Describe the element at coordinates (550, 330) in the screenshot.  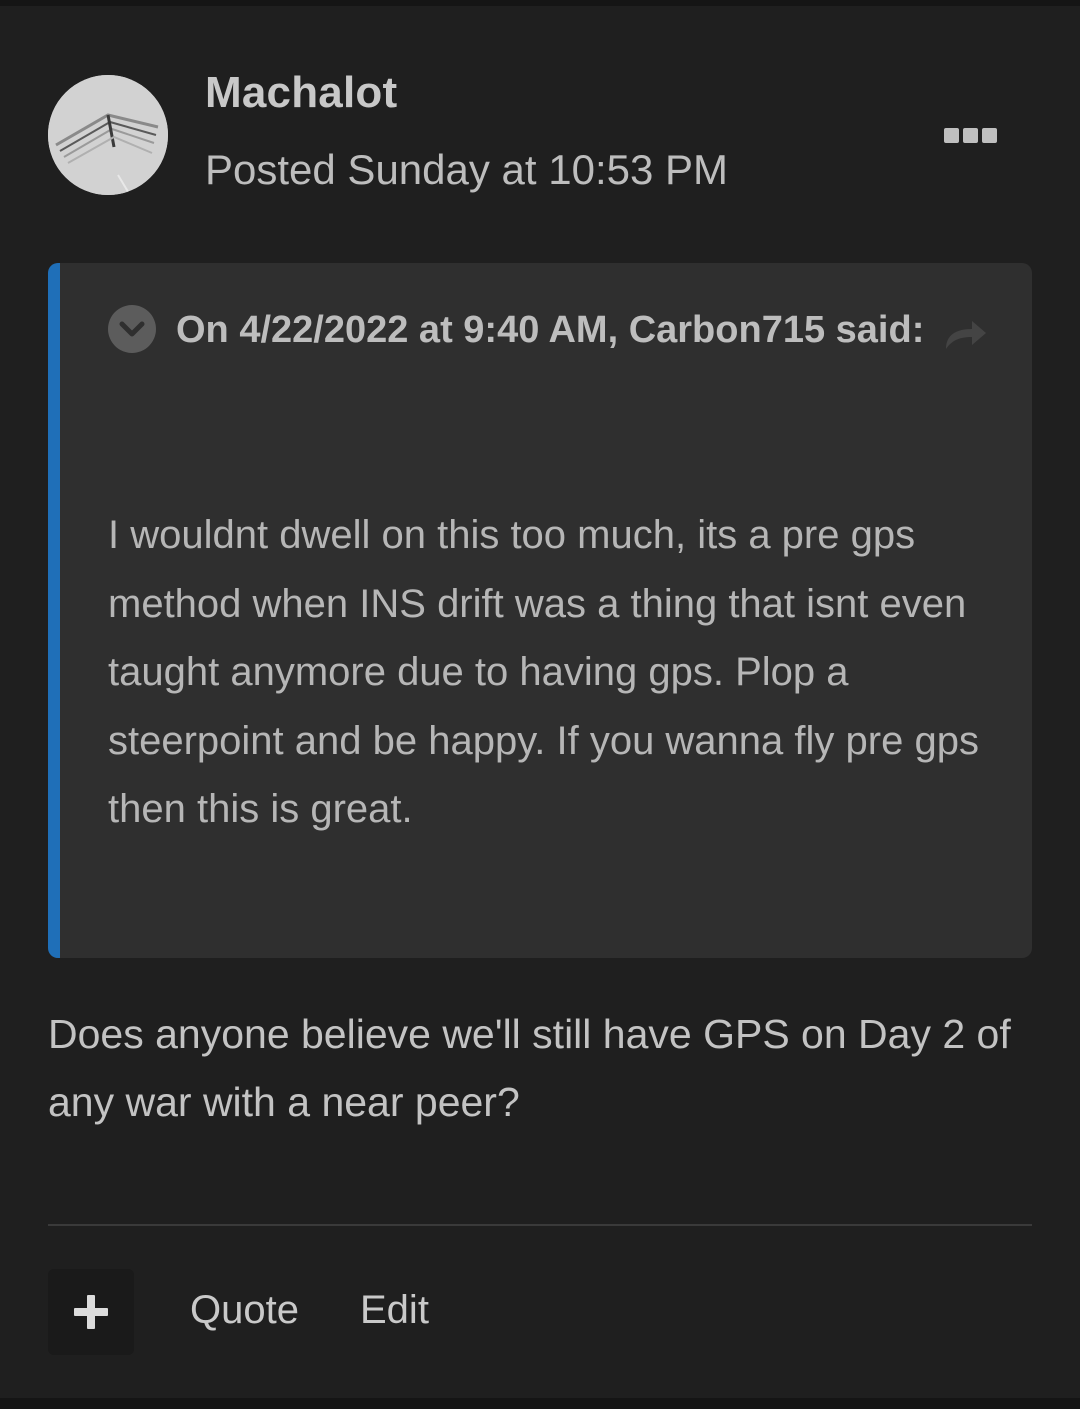
I see `quote-citation-text: On 4/22/2022 at 9:40 AM, Carbon715 said:` at that location.